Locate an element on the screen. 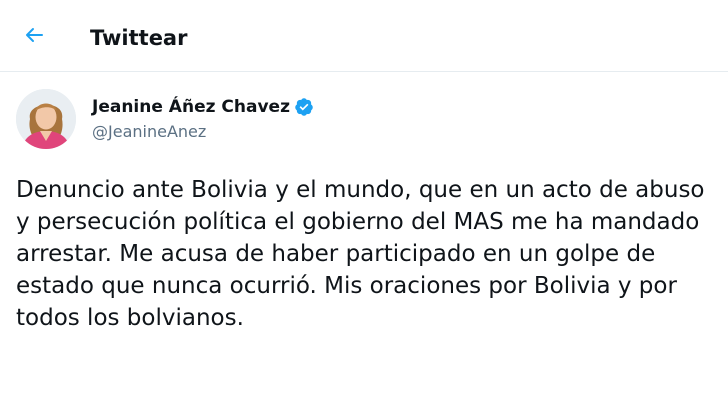 The height and width of the screenshot is (420, 728). verified-badge-icon is located at coordinates (304, 107).